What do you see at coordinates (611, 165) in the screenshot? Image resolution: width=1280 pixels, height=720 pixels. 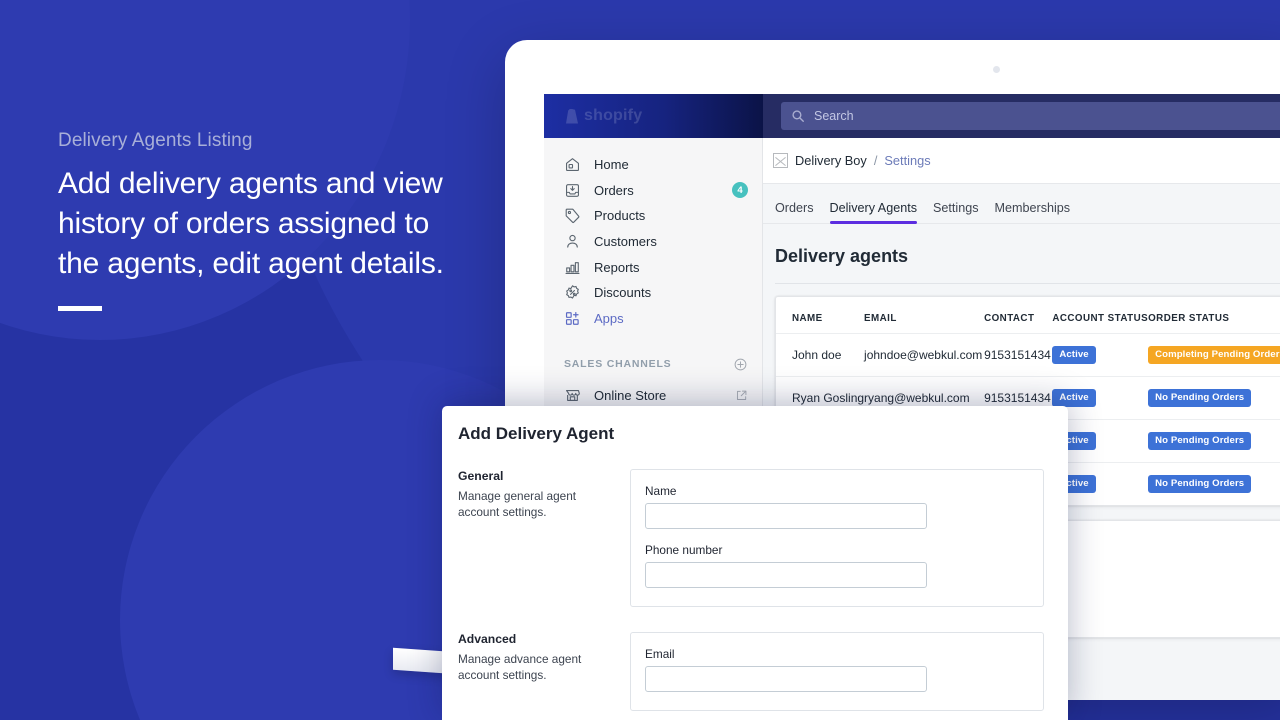 I see `sidebar-item-label: Home` at bounding box center [611, 165].